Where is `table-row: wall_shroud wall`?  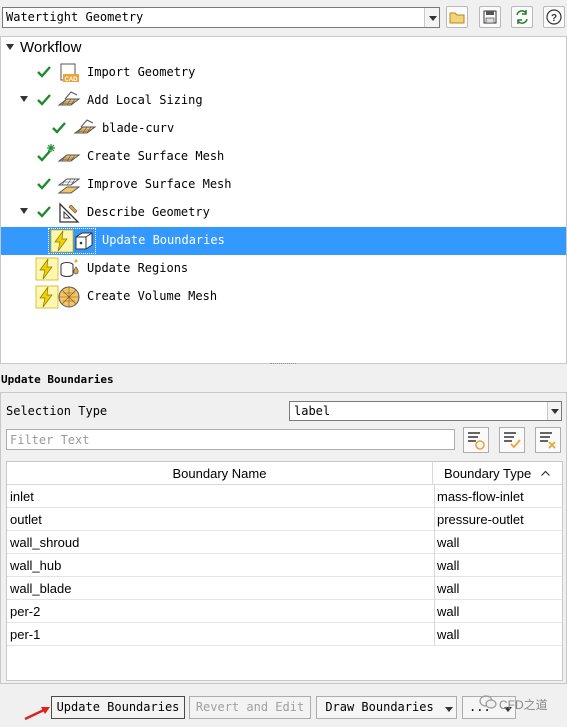 table-row: wall_shroud wall is located at coordinates (284, 542).